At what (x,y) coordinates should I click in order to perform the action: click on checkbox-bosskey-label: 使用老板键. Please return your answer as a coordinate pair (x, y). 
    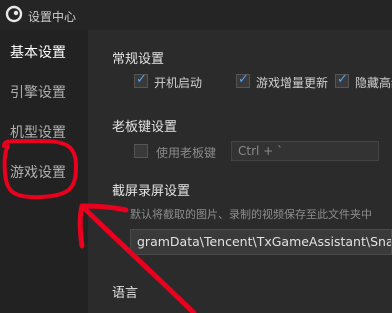
    Looking at the image, I should click on (186, 153).